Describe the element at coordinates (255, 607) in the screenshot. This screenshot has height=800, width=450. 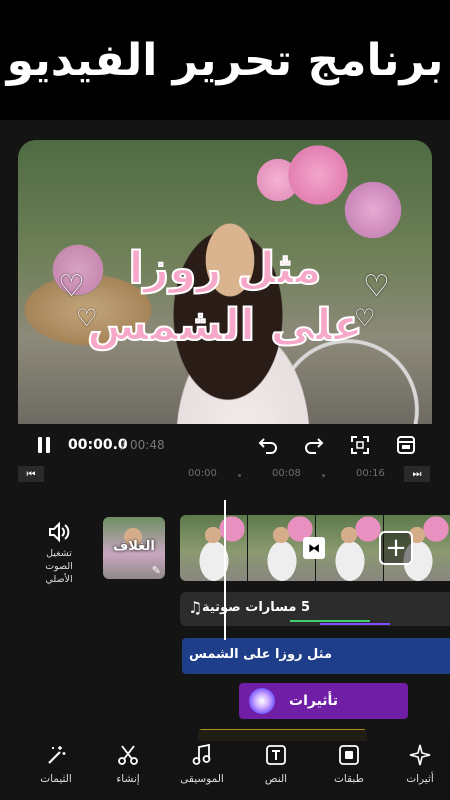
I see `audio-track-label: 5 مسارات صوتية` at that location.